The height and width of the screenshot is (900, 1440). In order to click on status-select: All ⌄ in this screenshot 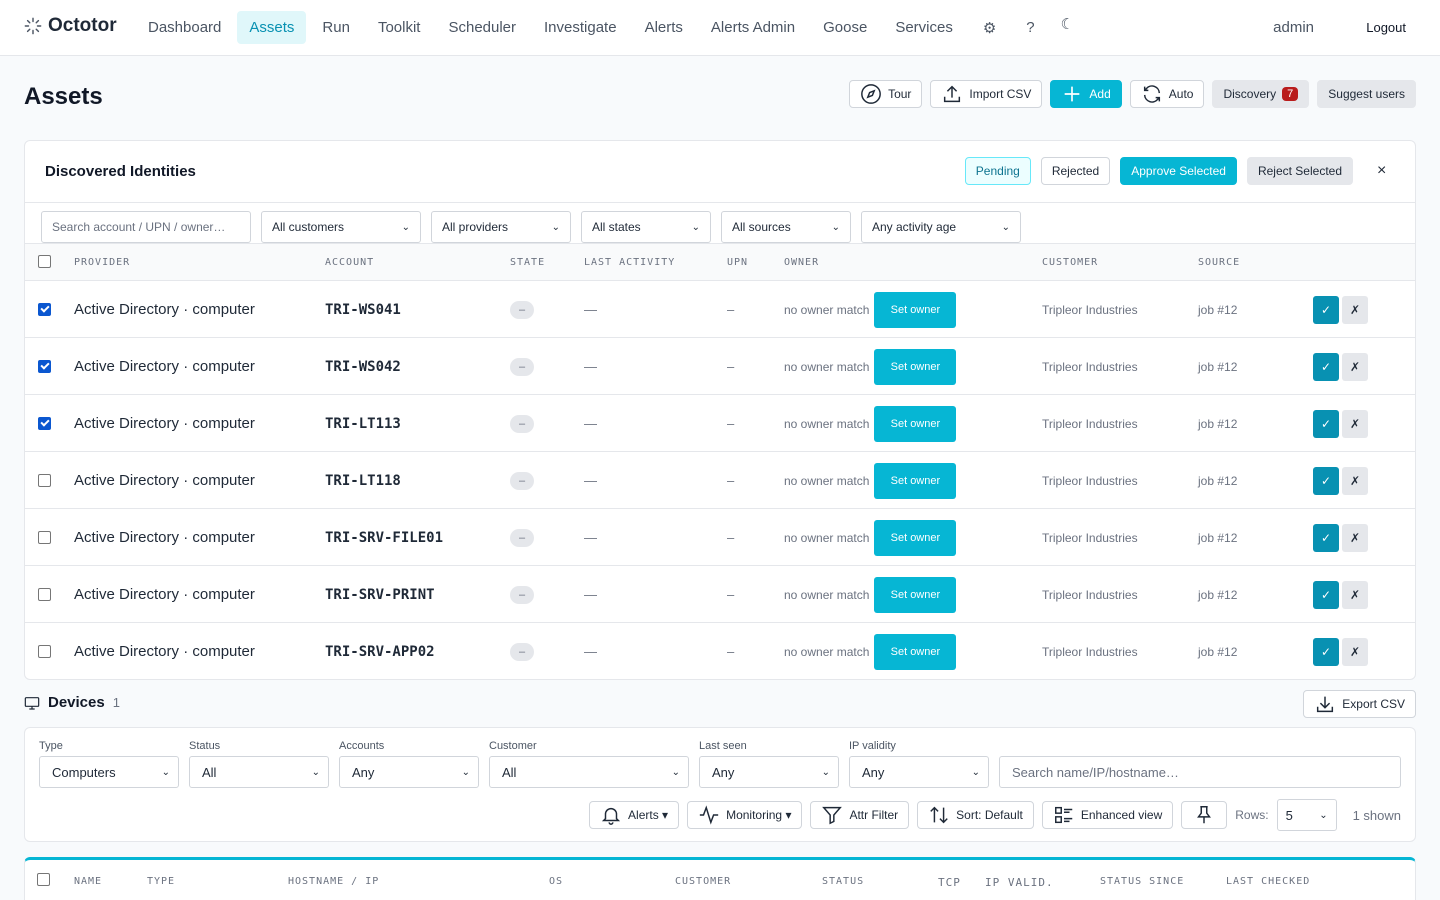, I will do `click(259, 772)`.